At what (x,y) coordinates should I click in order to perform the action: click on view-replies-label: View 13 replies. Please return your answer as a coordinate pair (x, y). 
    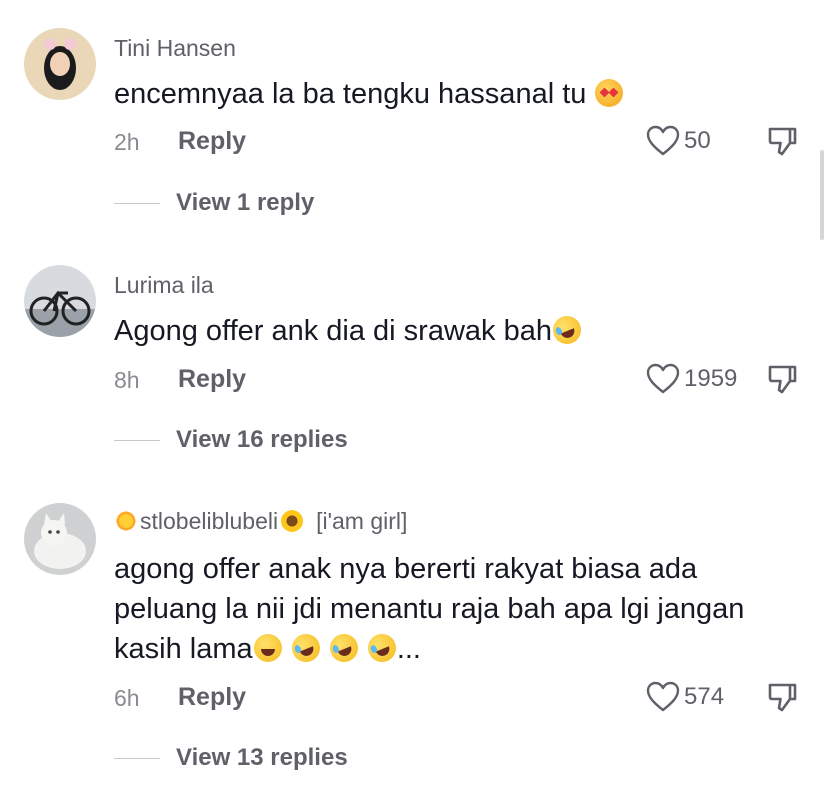
    Looking at the image, I should click on (262, 757).